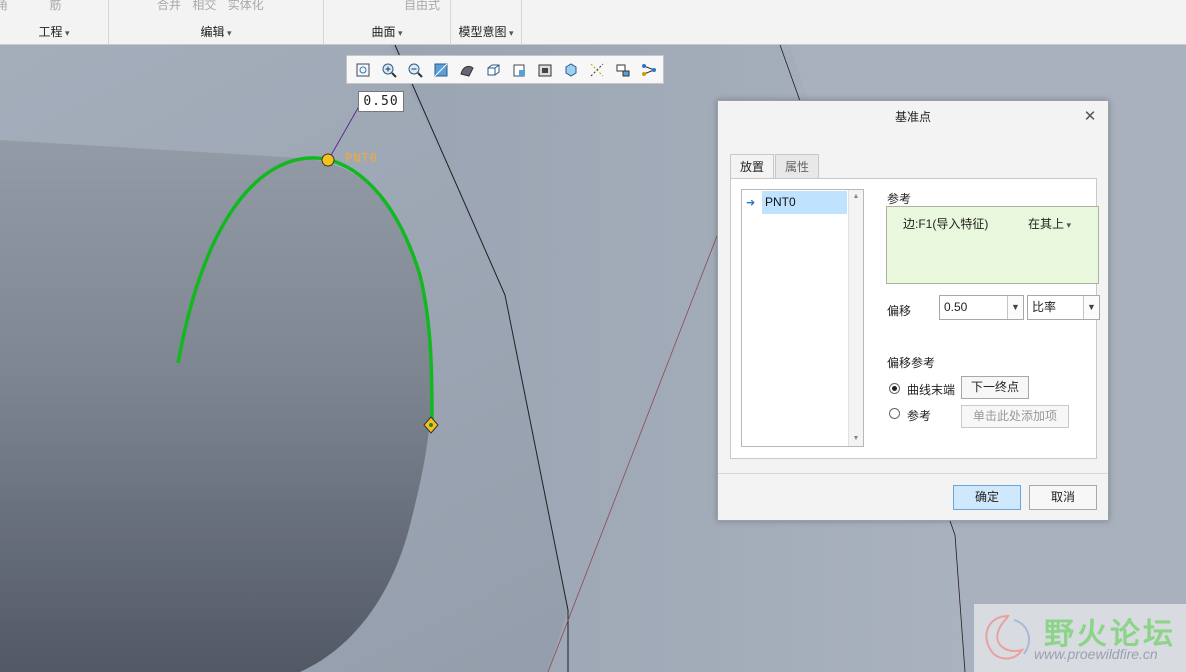 This screenshot has width=1186, height=672. What do you see at coordinates (55, 6) in the screenshot?
I see `rib-tool: 筋` at bounding box center [55, 6].